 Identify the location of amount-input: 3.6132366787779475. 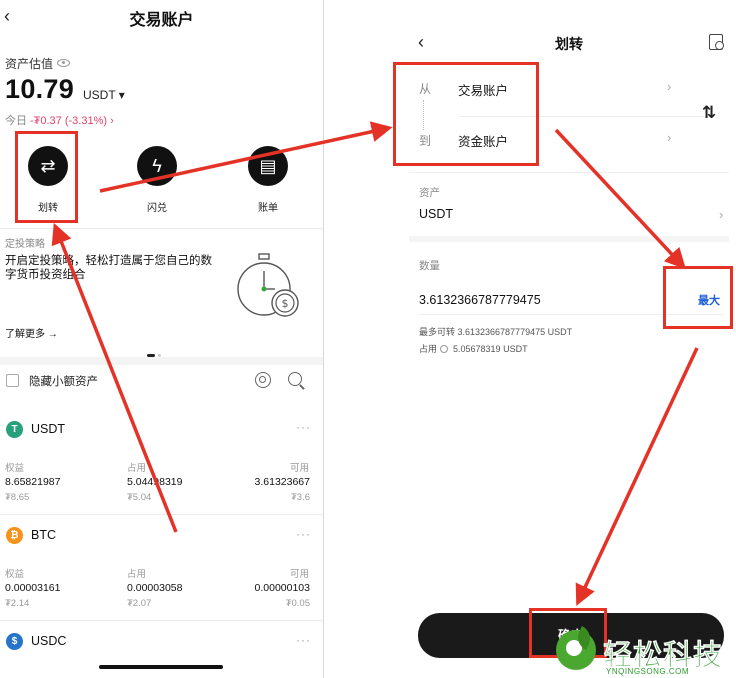
(480, 300).